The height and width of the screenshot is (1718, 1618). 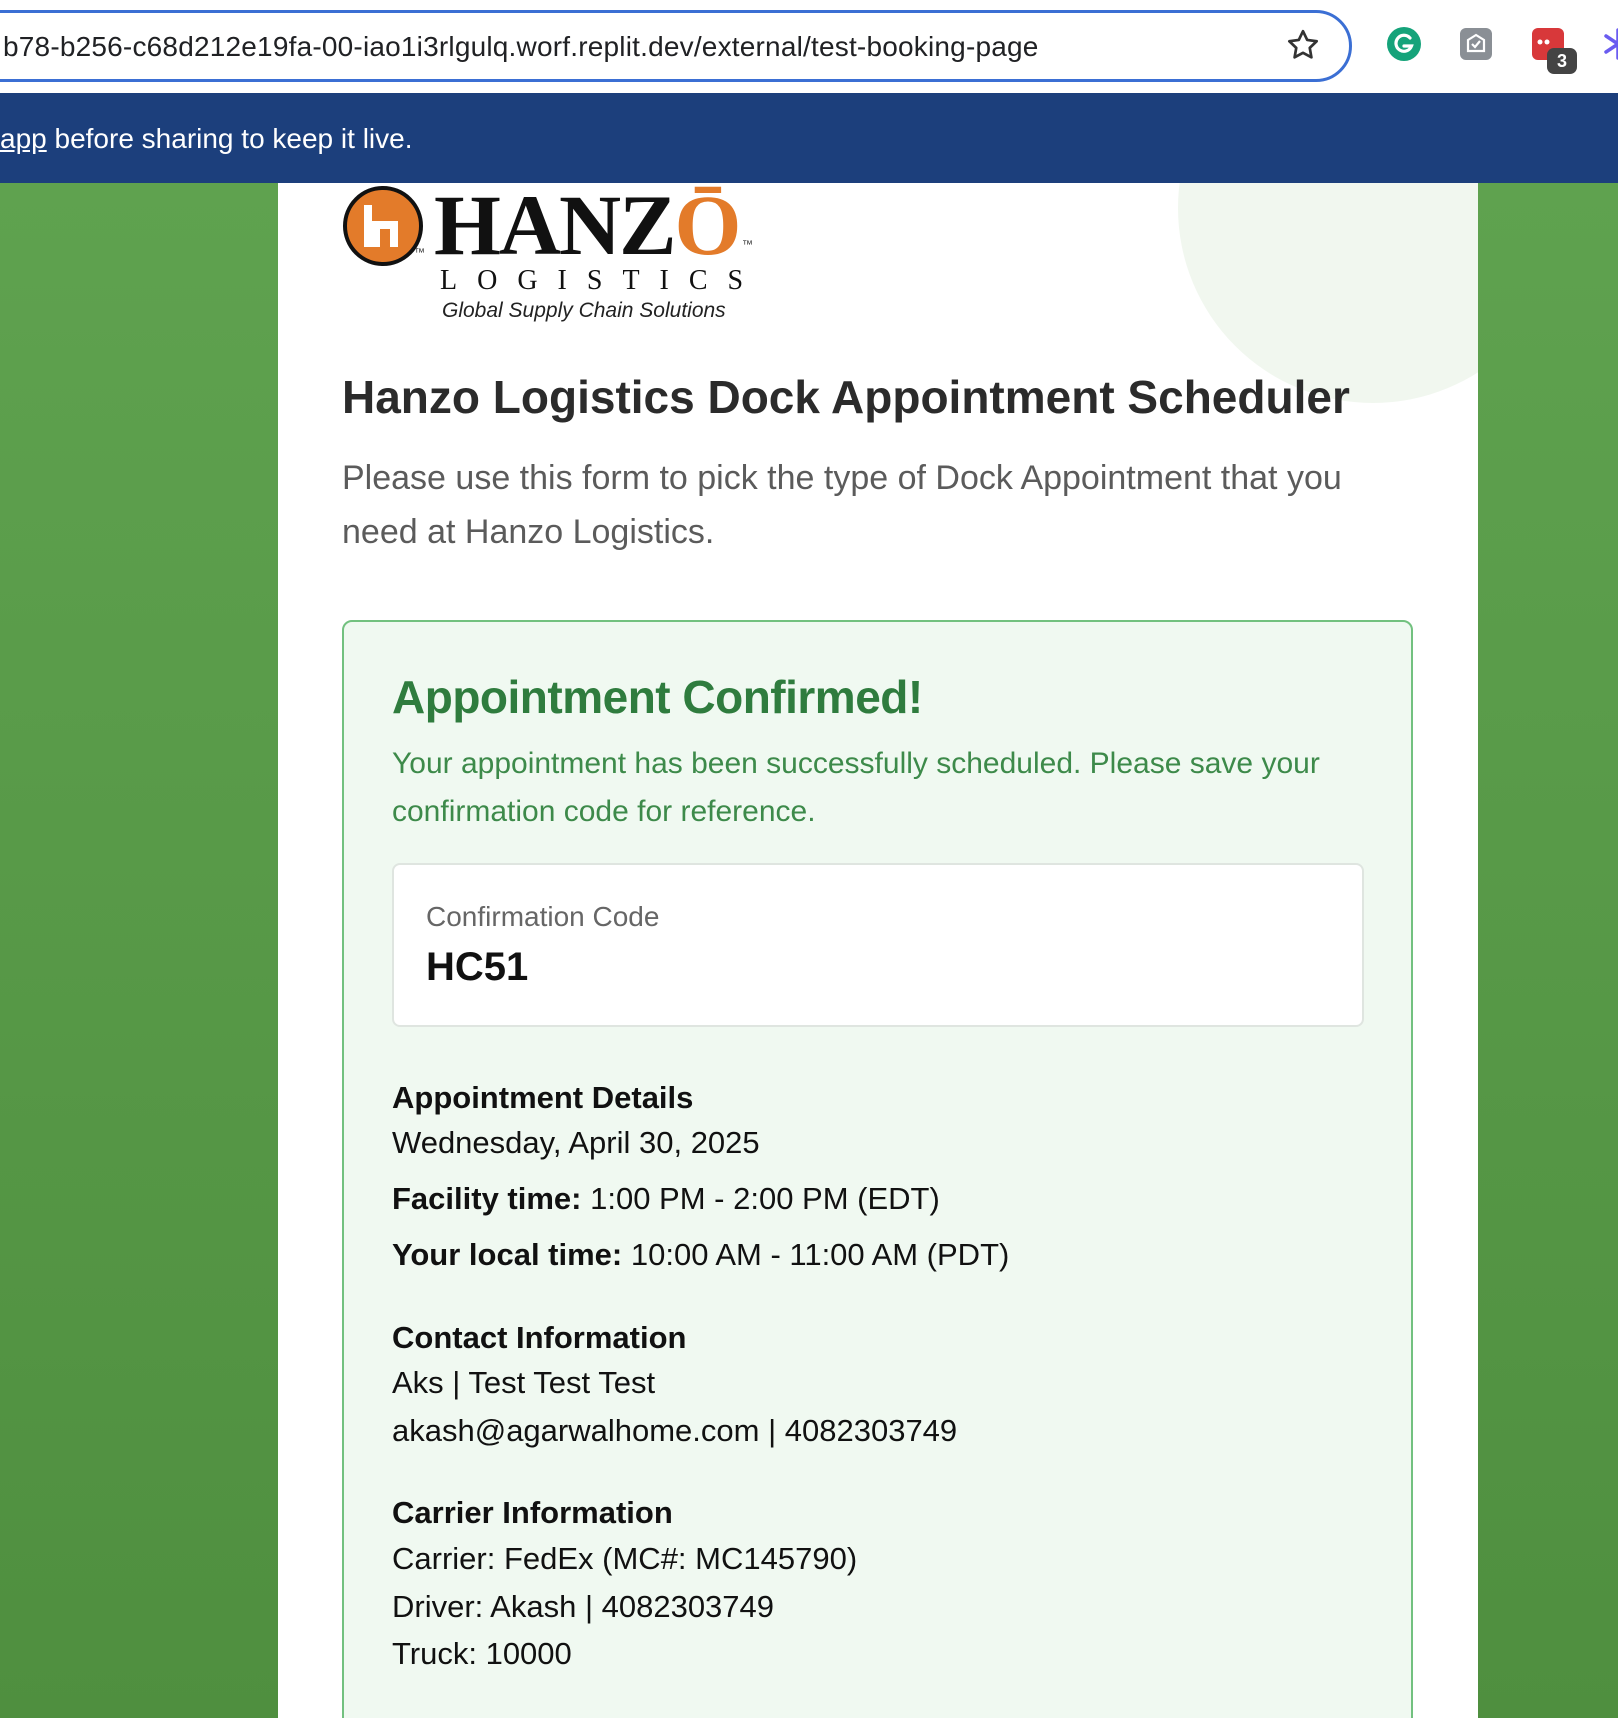 What do you see at coordinates (532, 1512) in the screenshot?
I see `carrier-info-heading: Carrier Information` at bounding box center [532, 1512].